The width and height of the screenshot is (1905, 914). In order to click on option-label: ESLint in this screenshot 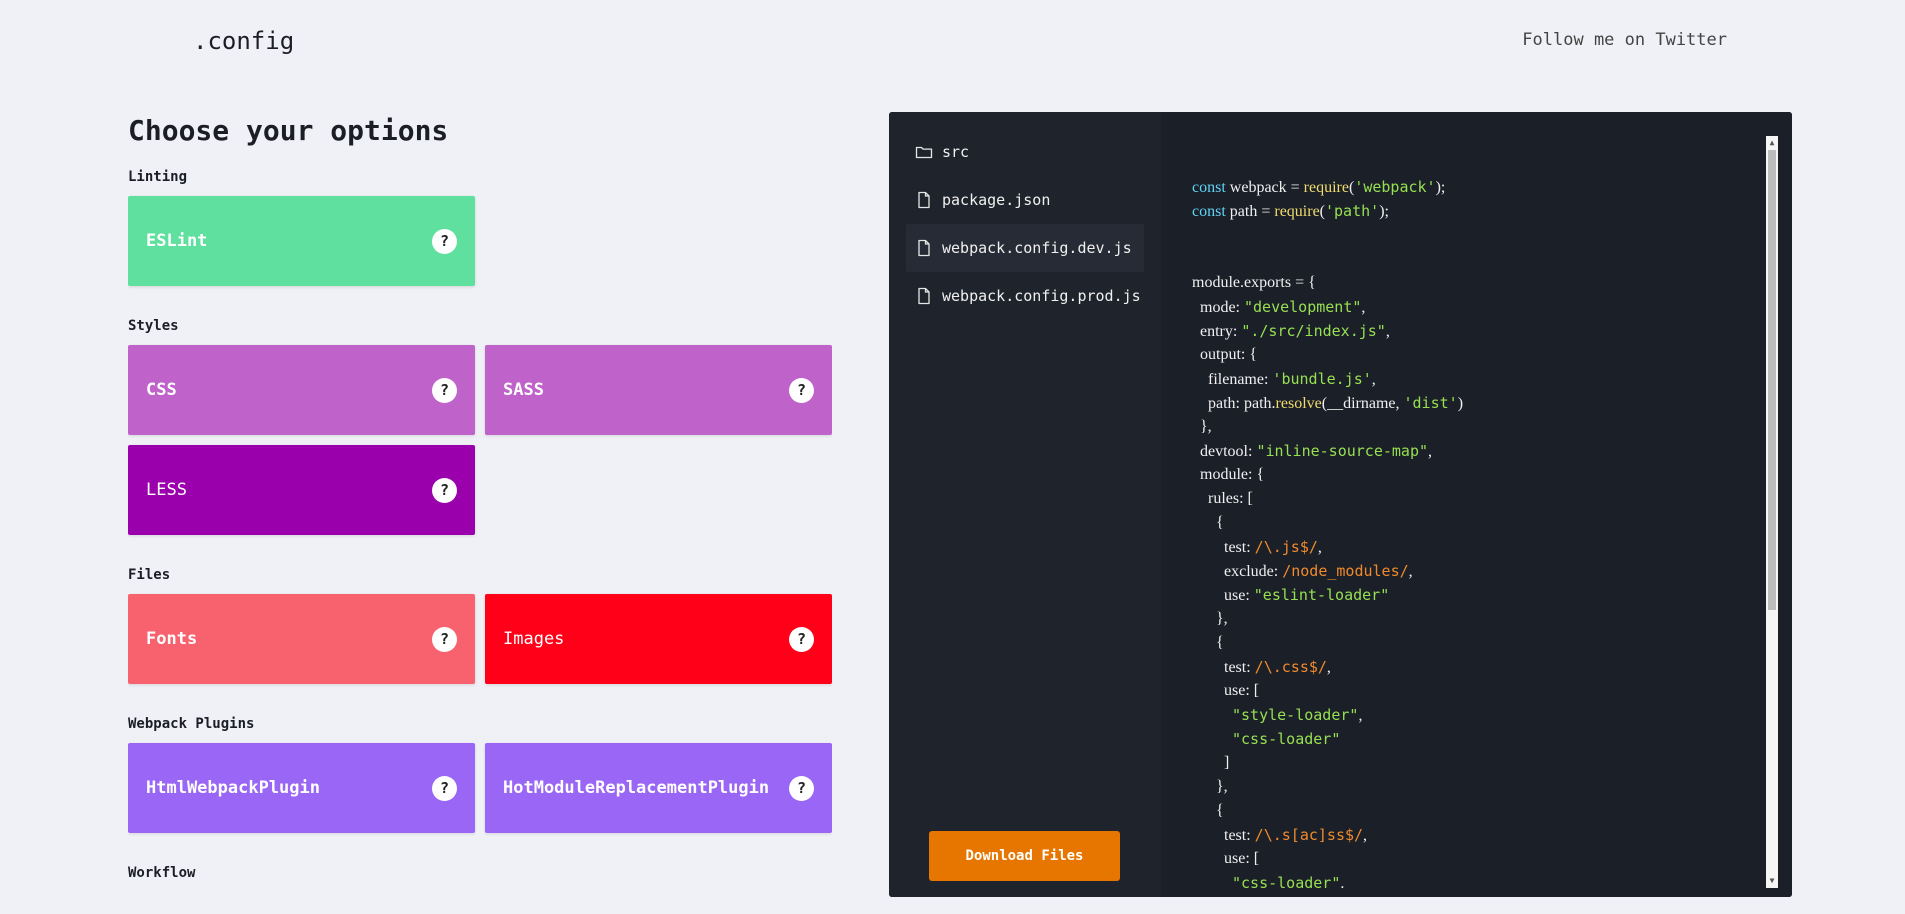, I will do `click(177, 241)`.